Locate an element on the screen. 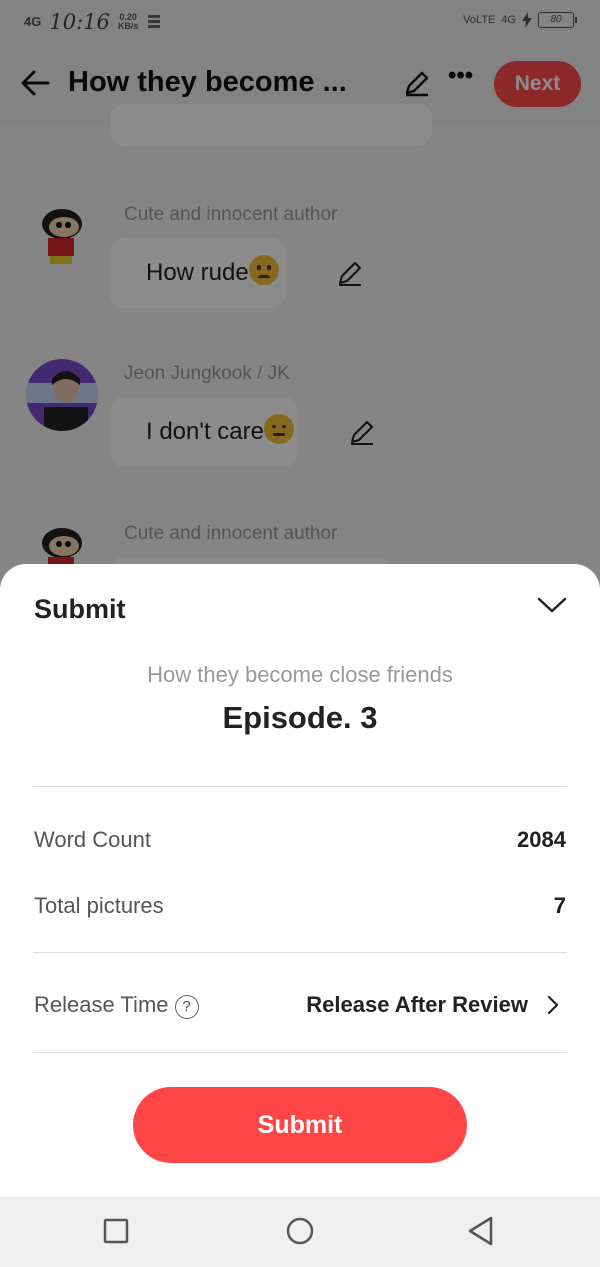 The height and width of the screenshot is (1267, 600). help-icon: ? is located at coordinates (186, 1007).